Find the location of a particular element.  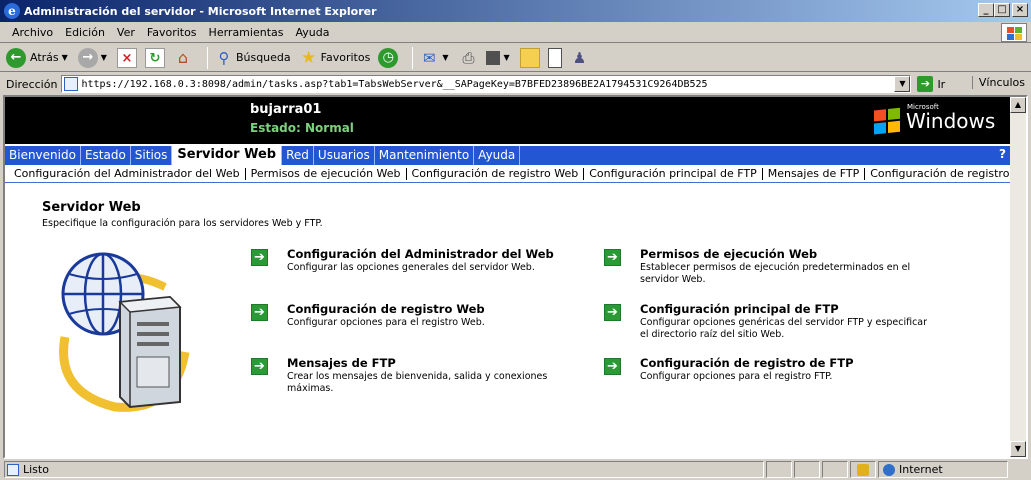

address-label: Dirección is located at coordinates (32, 84).